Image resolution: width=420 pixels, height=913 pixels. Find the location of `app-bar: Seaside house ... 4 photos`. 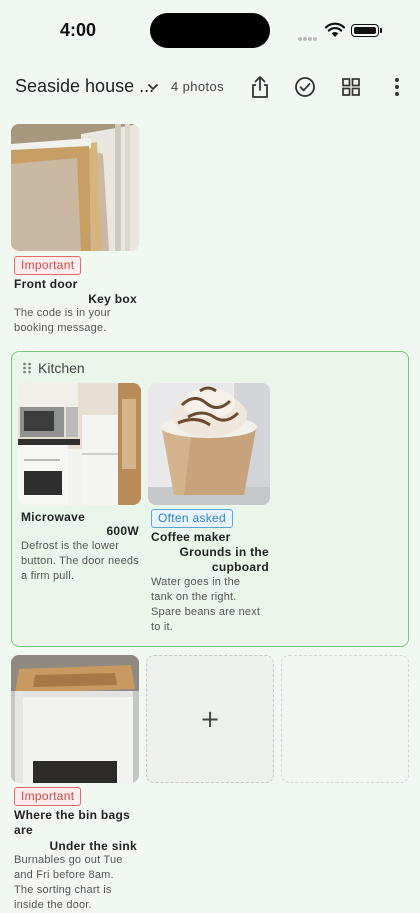

app-bar: Seaside house ... 4 photos is located at coordinates (210, 87).